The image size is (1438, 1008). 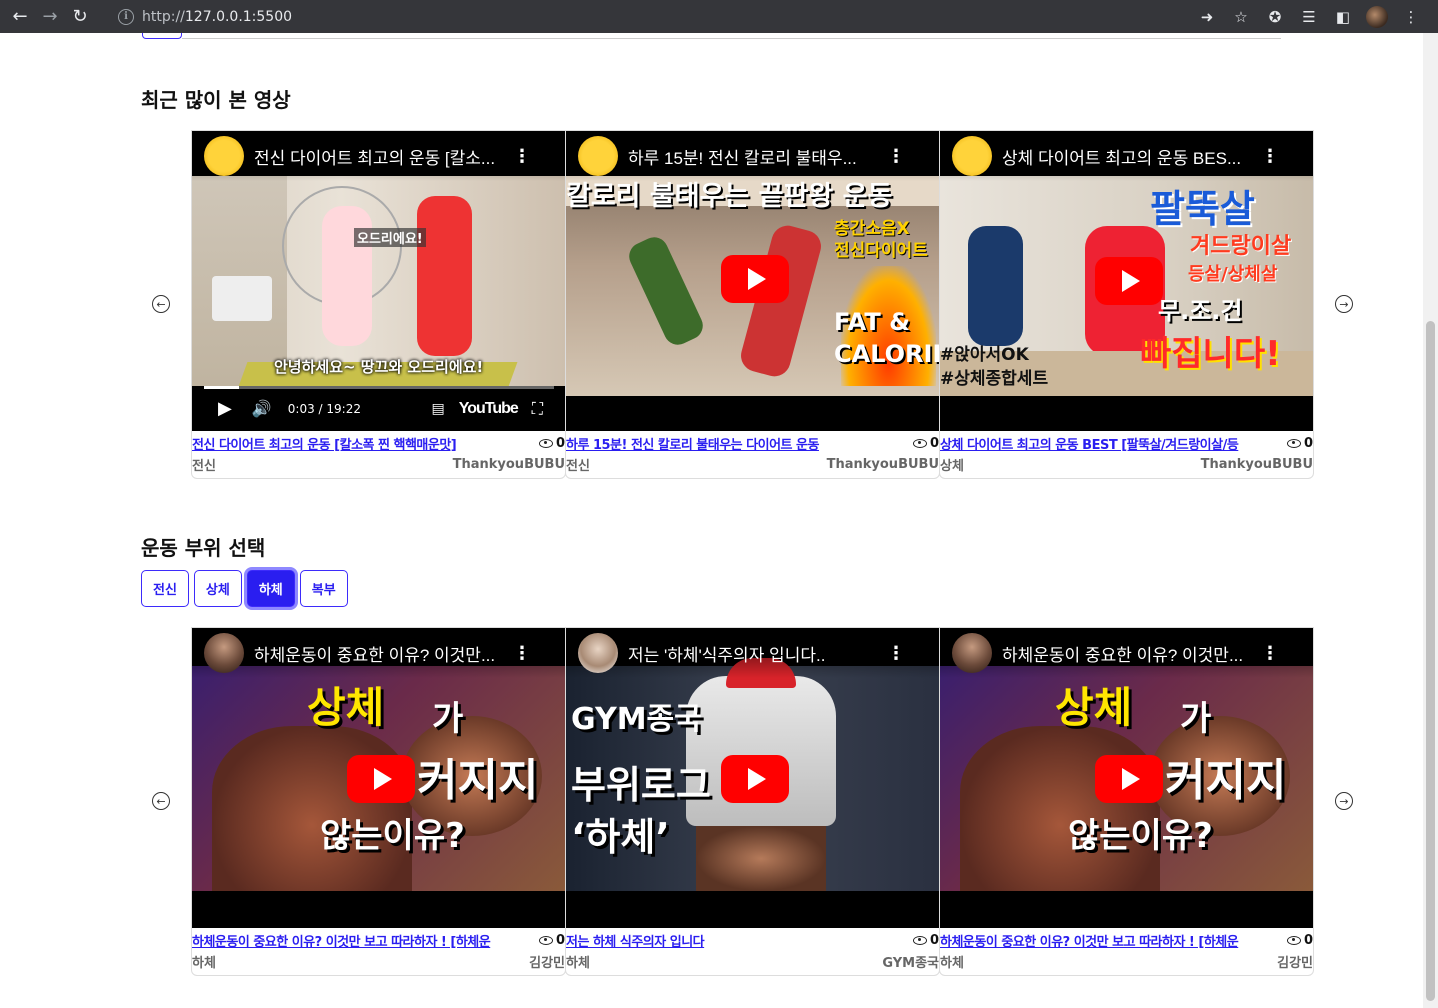 I want to click on sidebar-icon: ◧, so click(x=1343, y=16).